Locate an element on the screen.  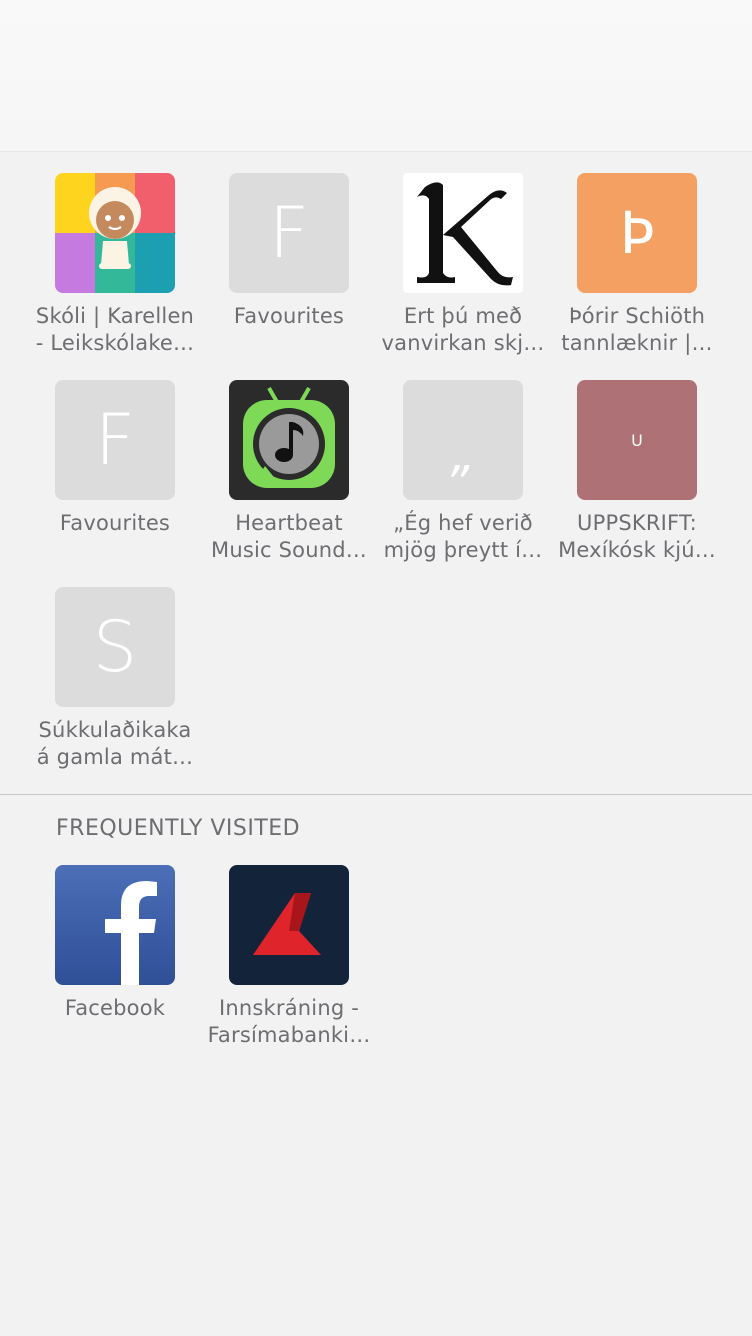
frequently-visited-header: FREQUENTLY VISITED is located at coordinates (178, 828).